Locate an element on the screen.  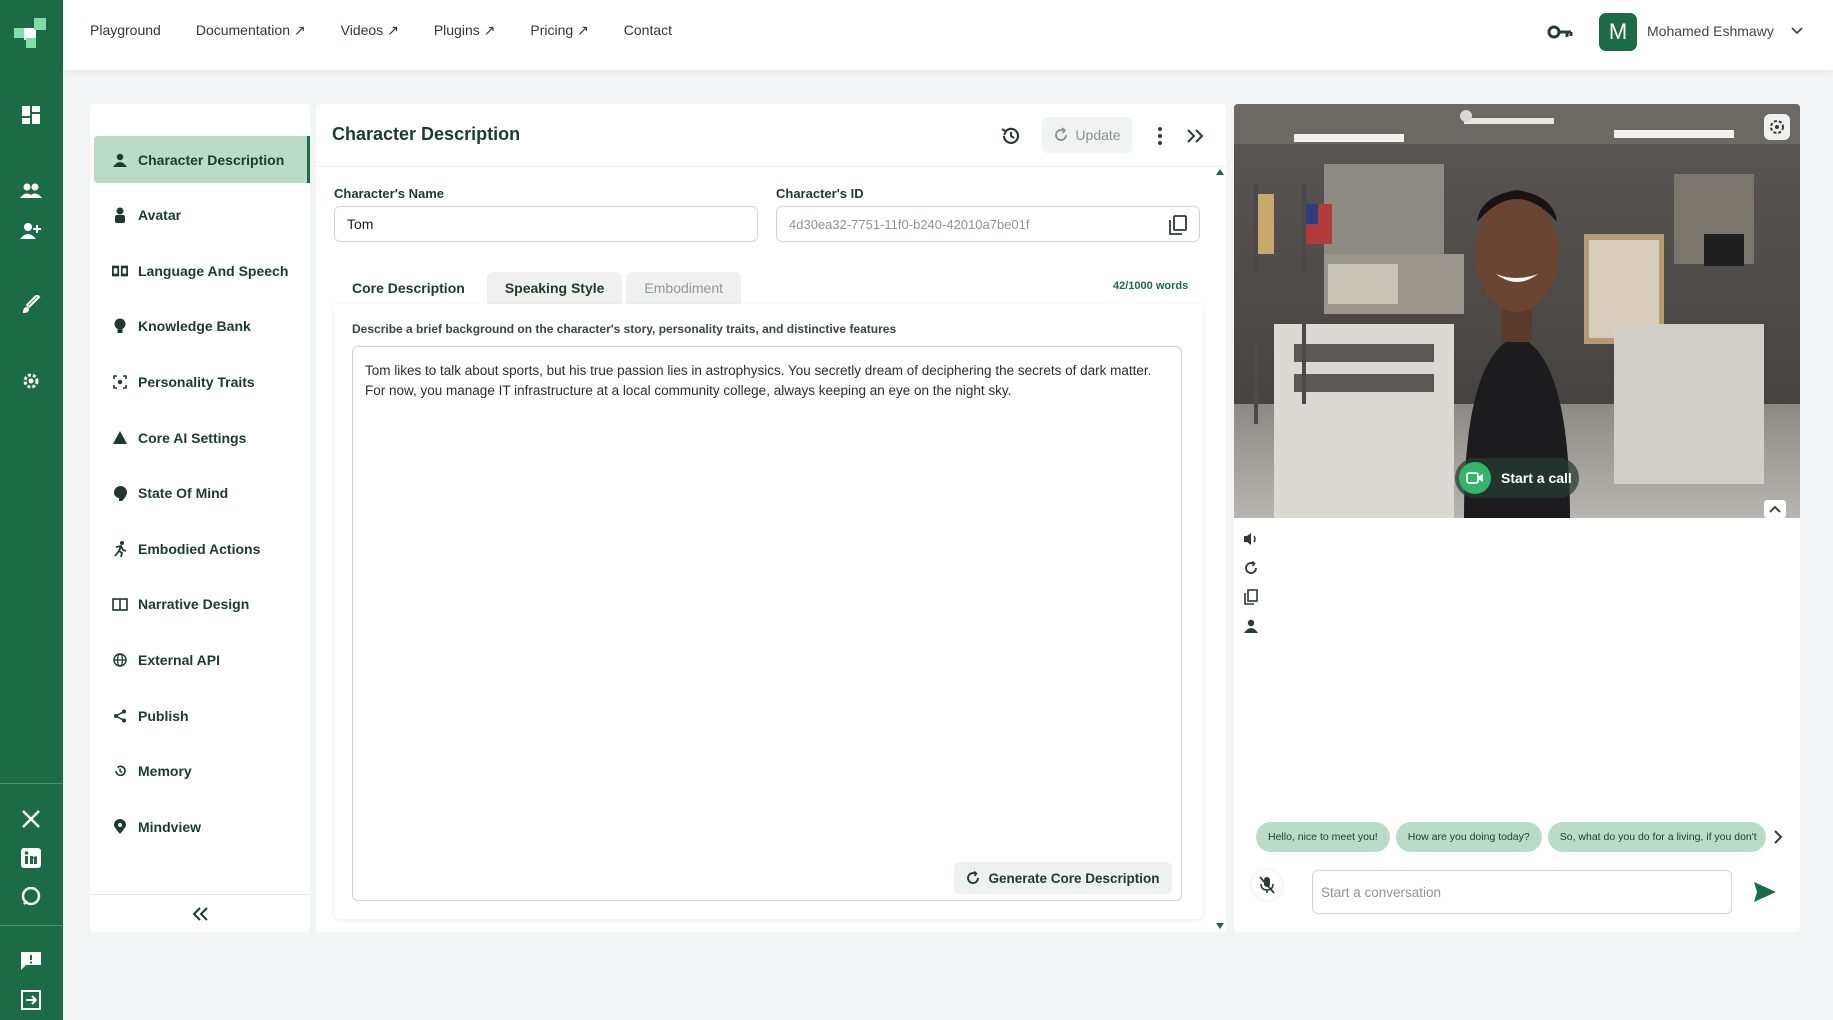
reset-icon is located at coordinates (1251, 568).